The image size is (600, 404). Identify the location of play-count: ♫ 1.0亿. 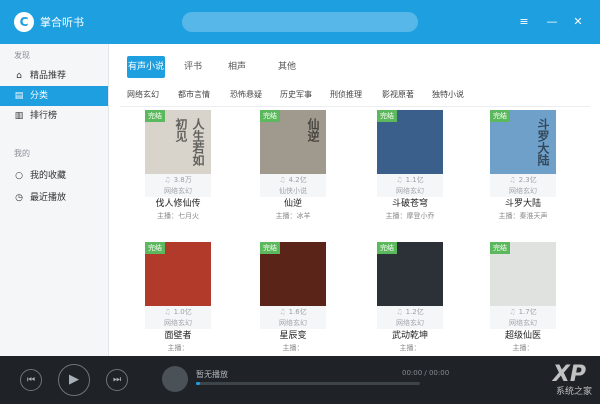
(178, 312).